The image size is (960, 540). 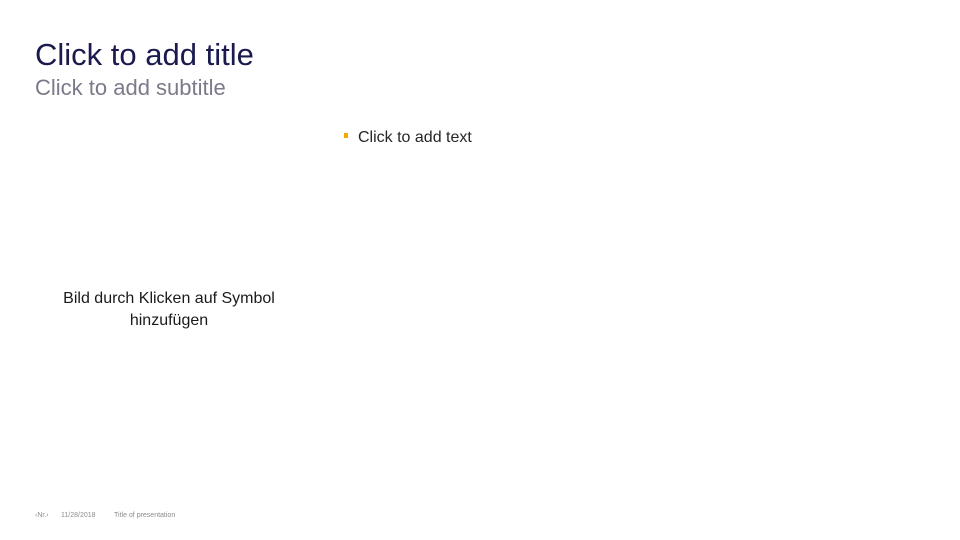 What do you see at coordinates (145, 515) in the screenshot?
I see `footer-presentation-title: Title of presentation` at bounding box center [145, 515].